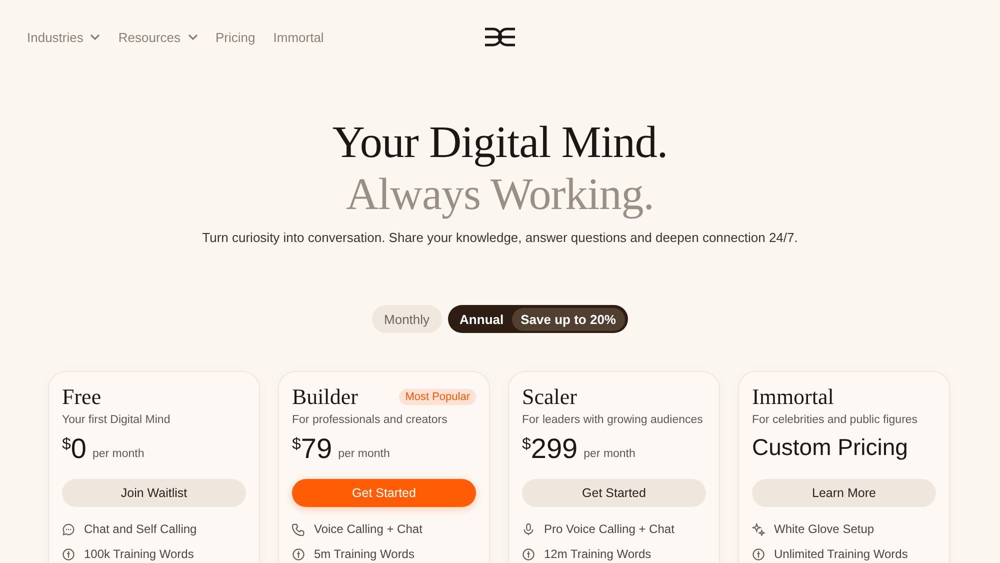 The width and height of the screenshot is (1000, 563). What do you see at coordinates (82, 397) in the screenshot?
I see `plan-name: Free` at bounding box center [82, 397].